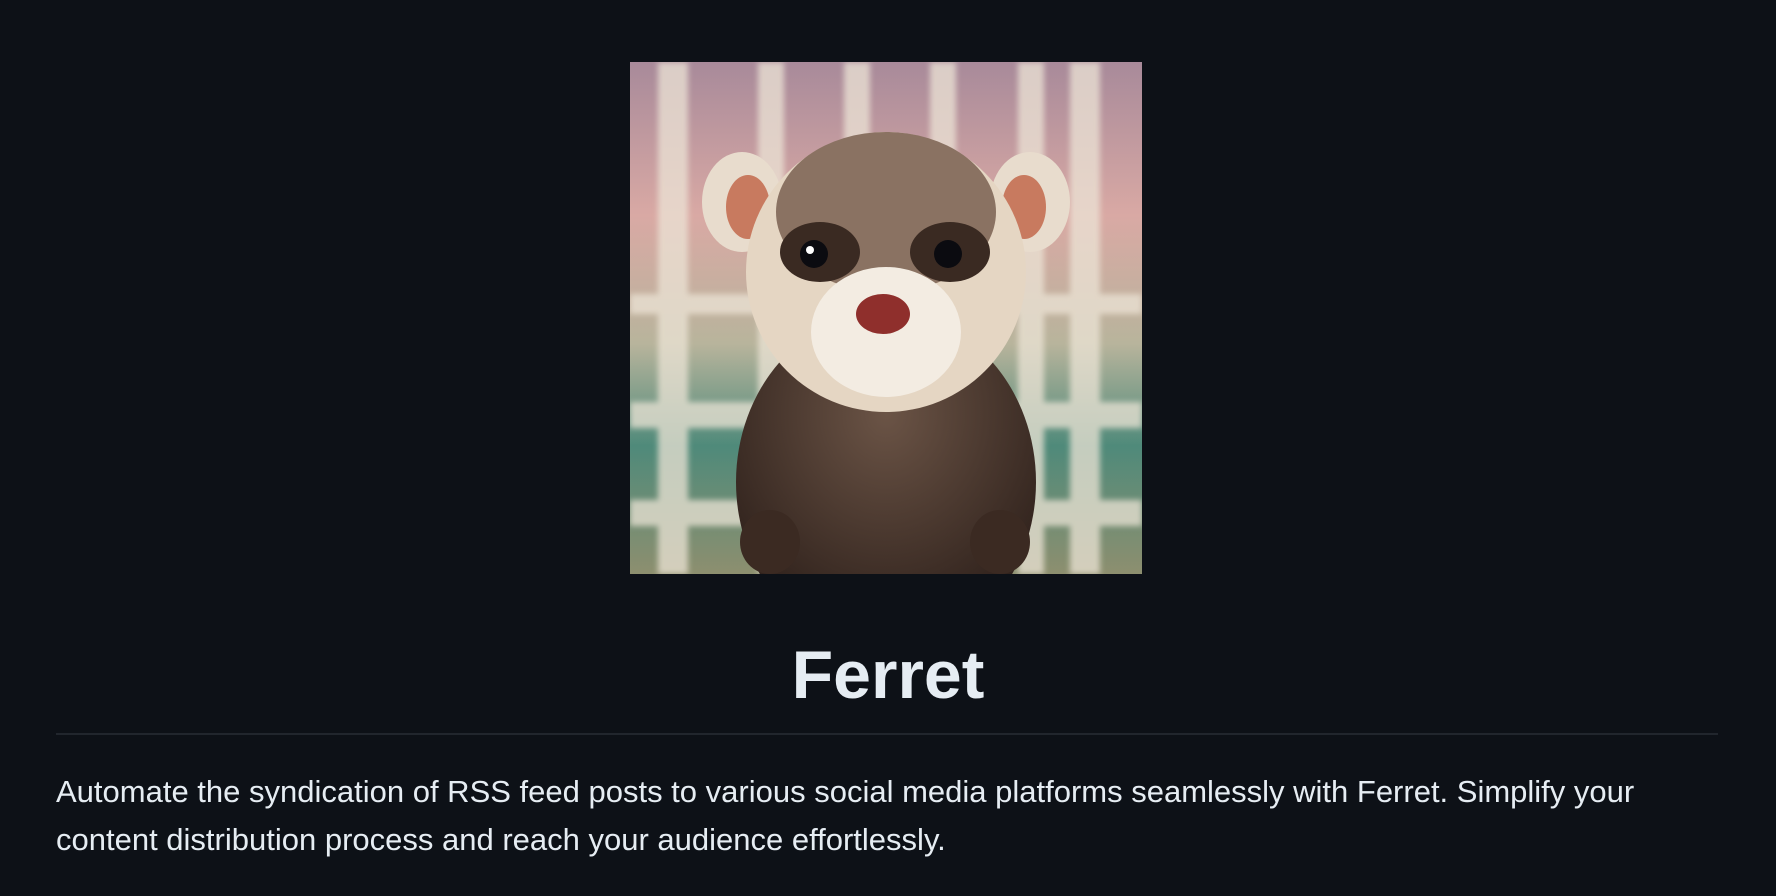 This screenshot has width=1776, height=896. I want to click on title-divider, so click(887, 734).